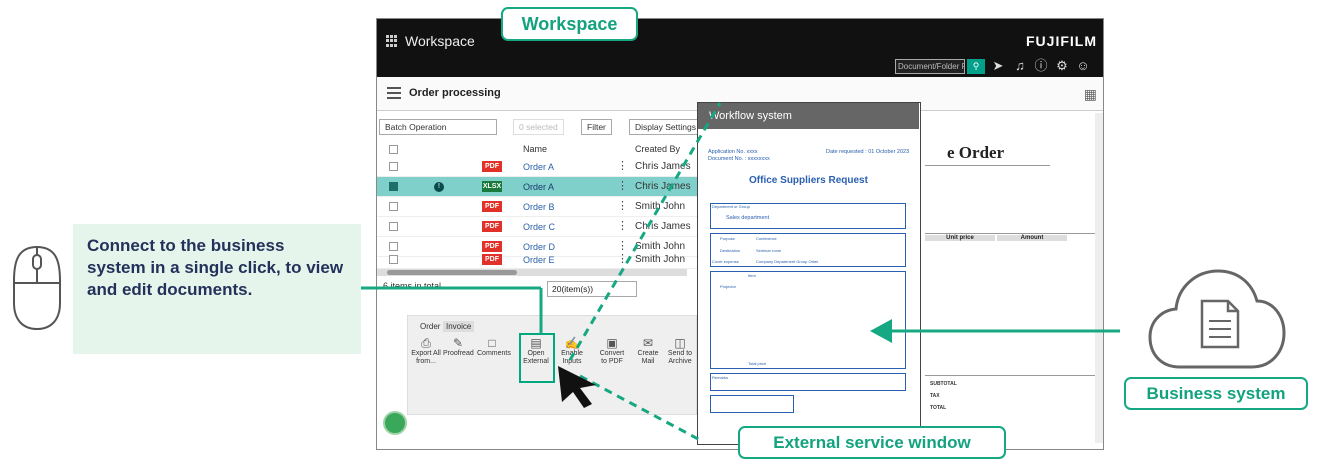 This screenshot has height=459, width=1319. I want to click on mouse-pointer-icon, so click(577, 387).